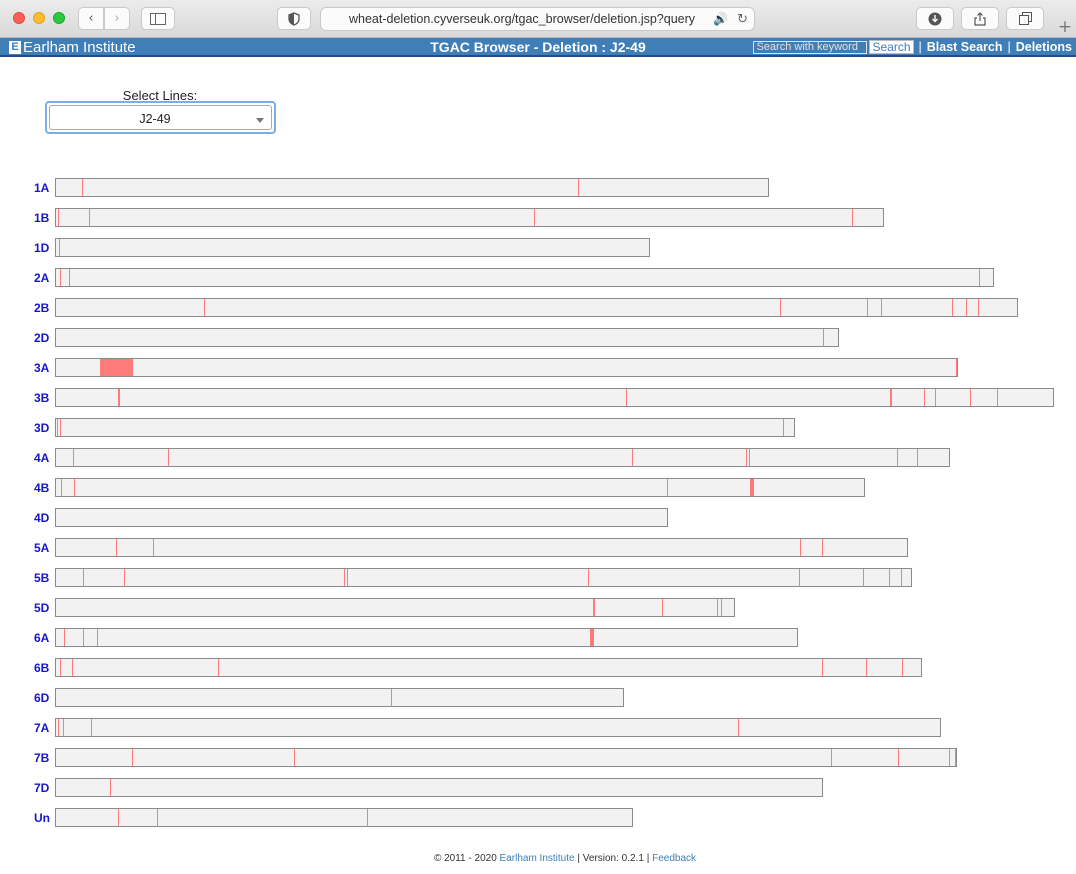  I want to click on chromosome-label: 6D, so click(41, 698).